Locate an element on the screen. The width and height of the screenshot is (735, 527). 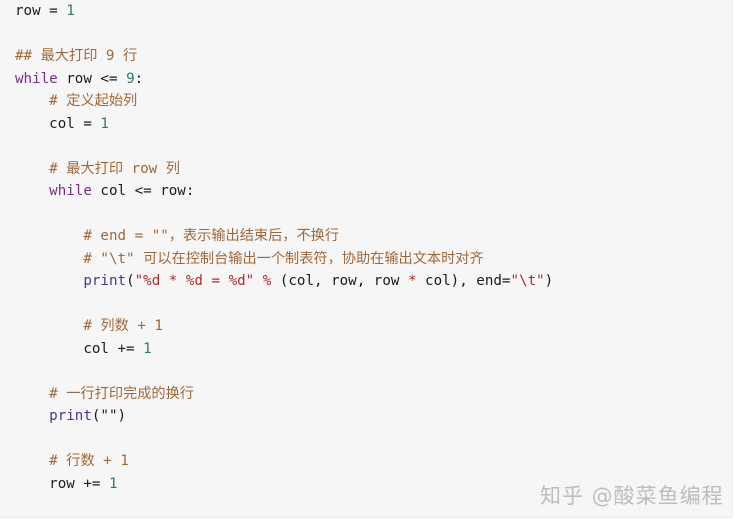
code-token-plain: row <= is located at coordinates (92, 78).